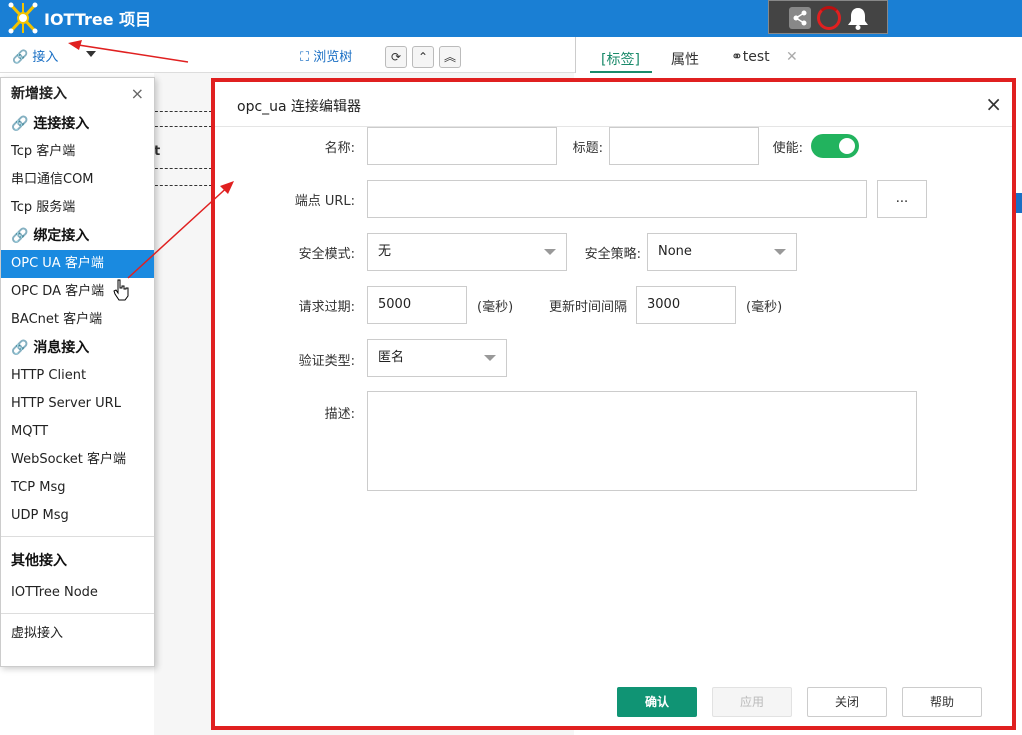 Image resolution: width=1022 pixels, height=735 pixels. I want to click on tab-test: ⚭test, so click(750, 57).